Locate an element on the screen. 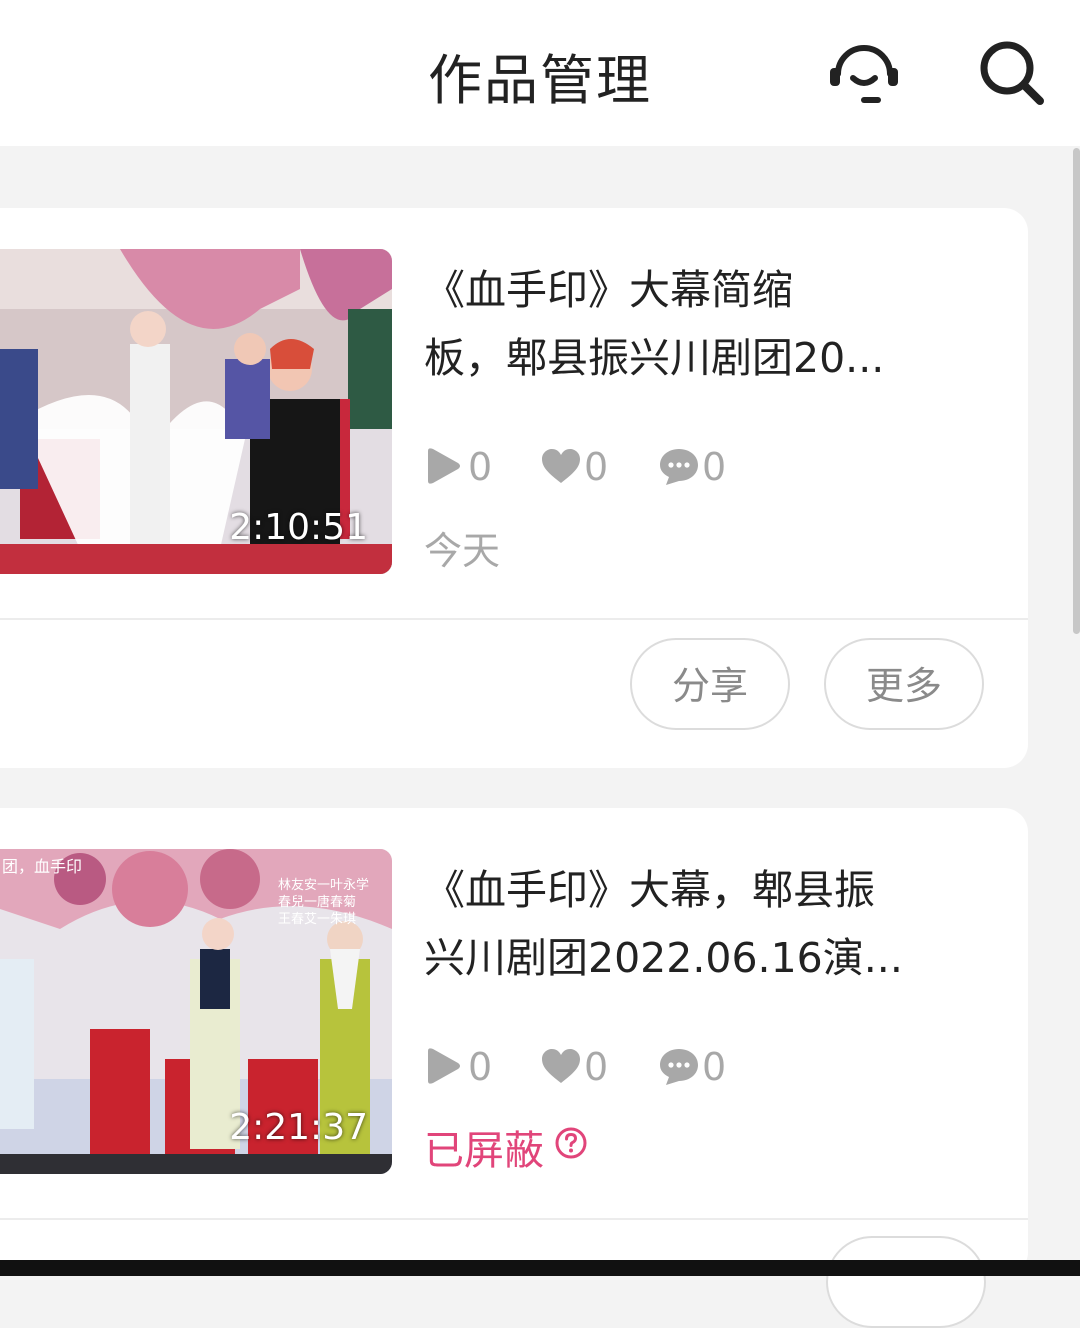 This screenshot has height=1328, width=1080. page-title: 作品管理 is located at coordinates (540, 80).